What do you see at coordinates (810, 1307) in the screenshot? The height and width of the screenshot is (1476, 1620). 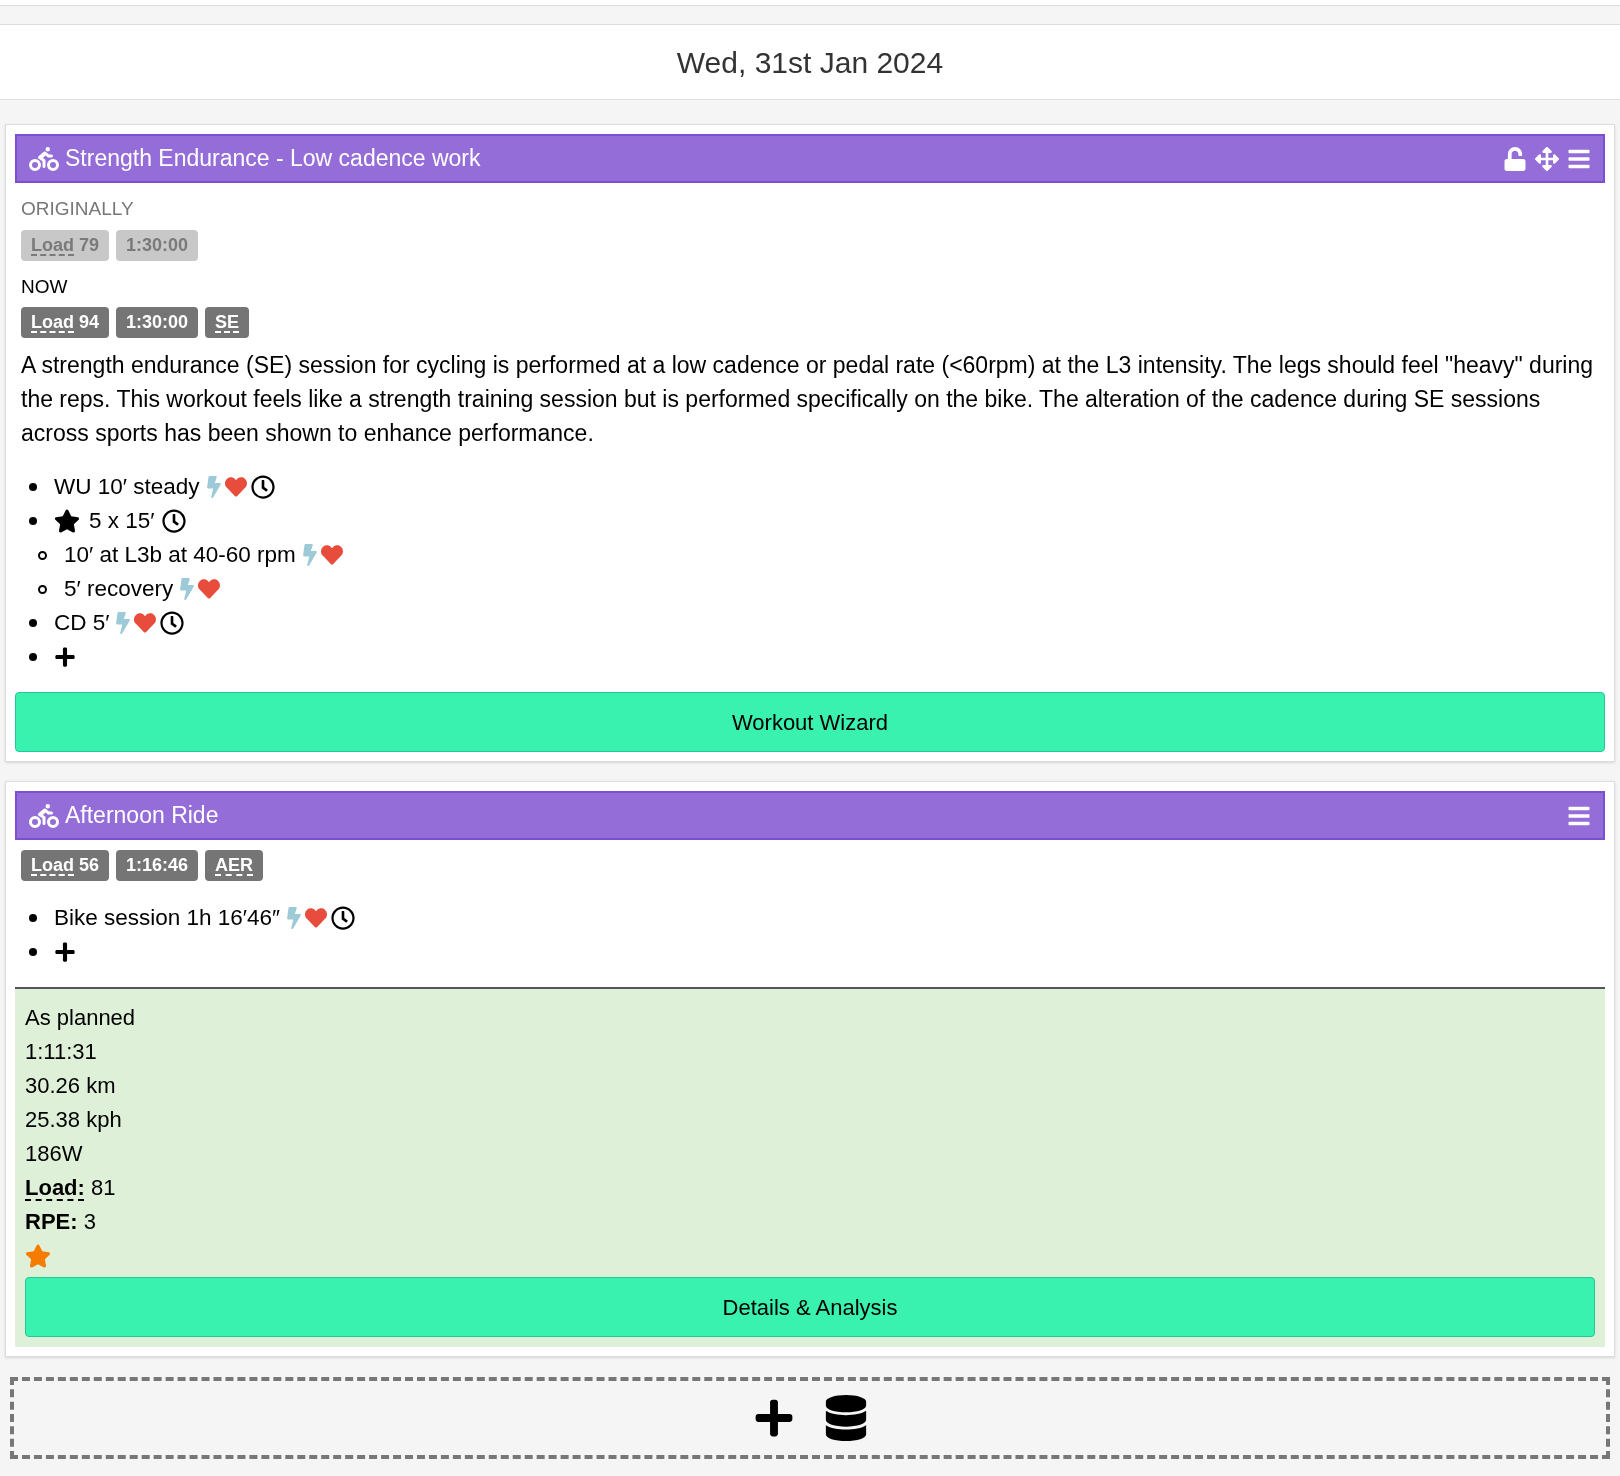 I see `analysis-button: Details & Analysis` at bounding box center [810, 1307].